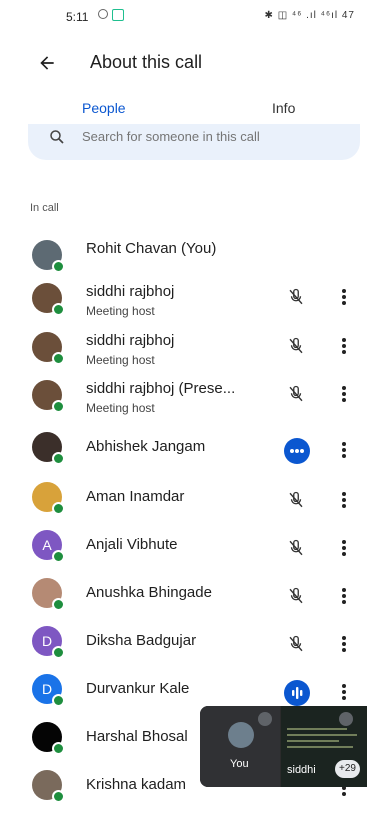 The height and width of the screenshot is (816, 367). I want to click on picture-in-picture-preview: You siddhi +29, so click(283, 746).